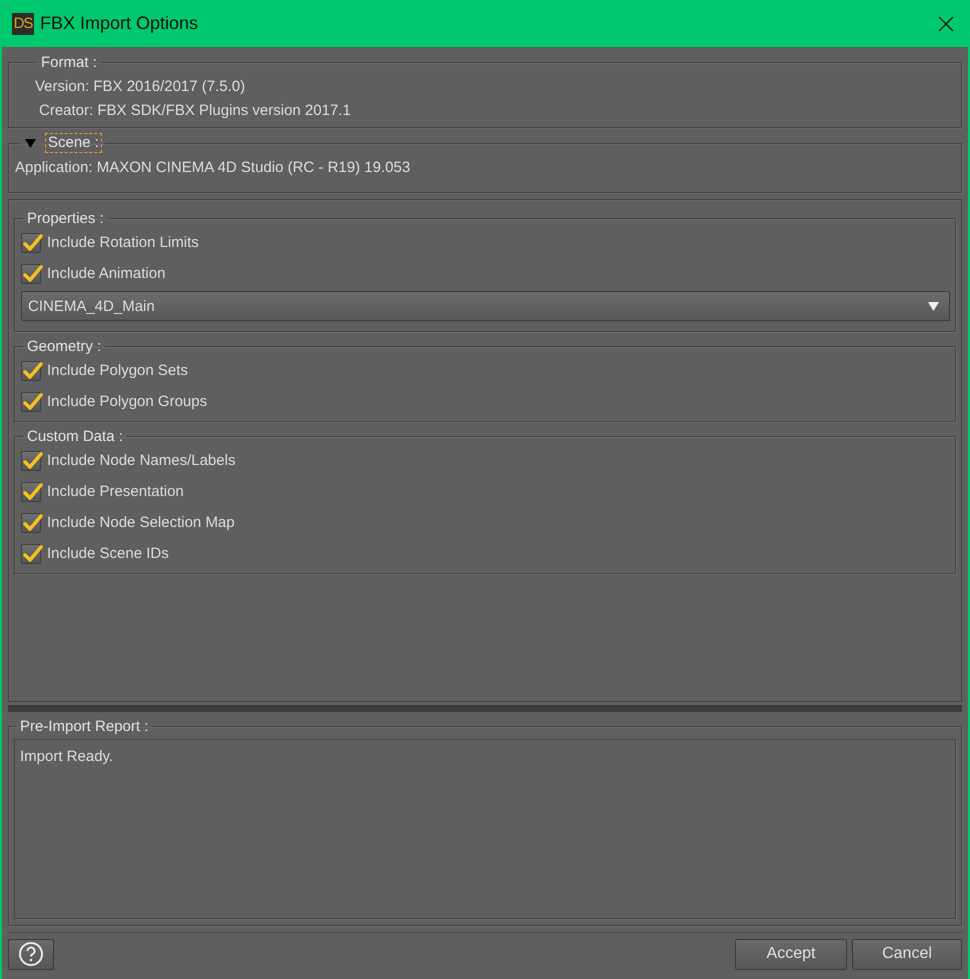 The height and width of the screenshot is (979, 970). What do you see at coordinates (141, 522) in the screenshot?
I see `checkbox-label: Include Node Selection Map` at bounding box center [141, 522].